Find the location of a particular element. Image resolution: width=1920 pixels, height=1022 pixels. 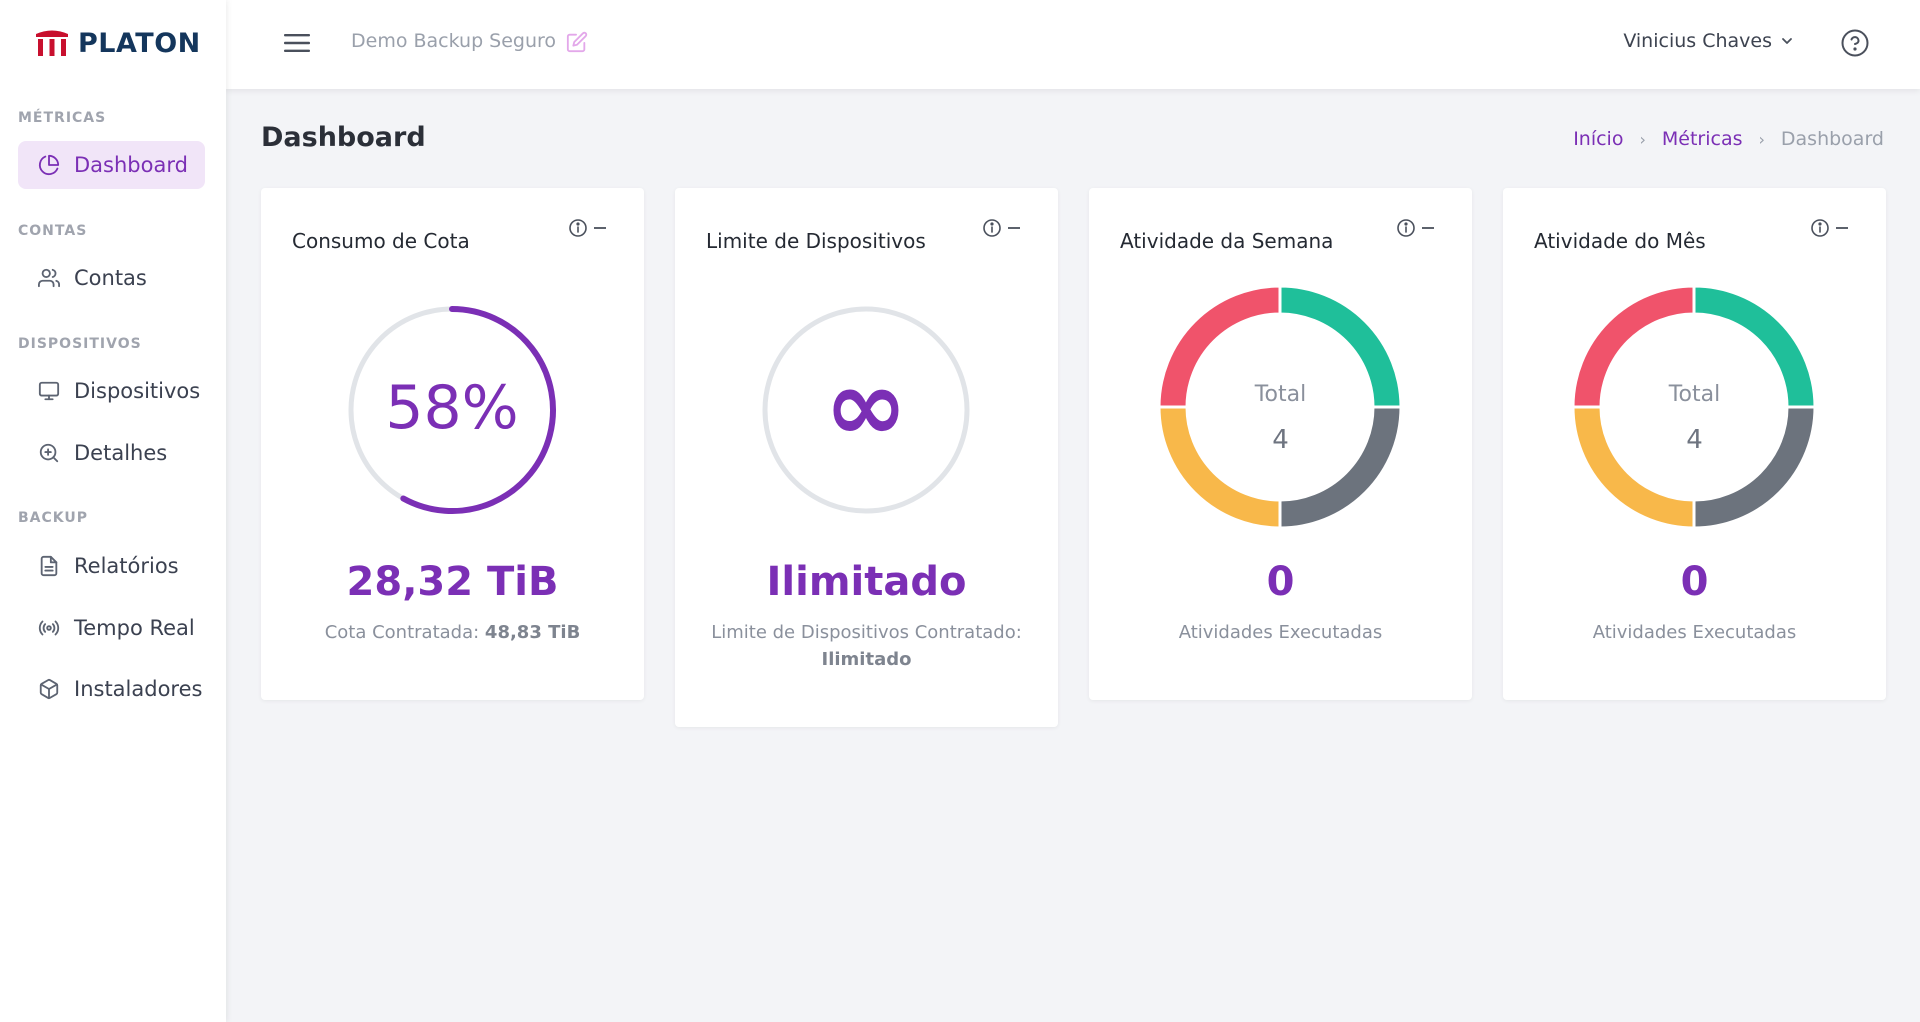

monitor-icon is located at coordinates (49, 391).